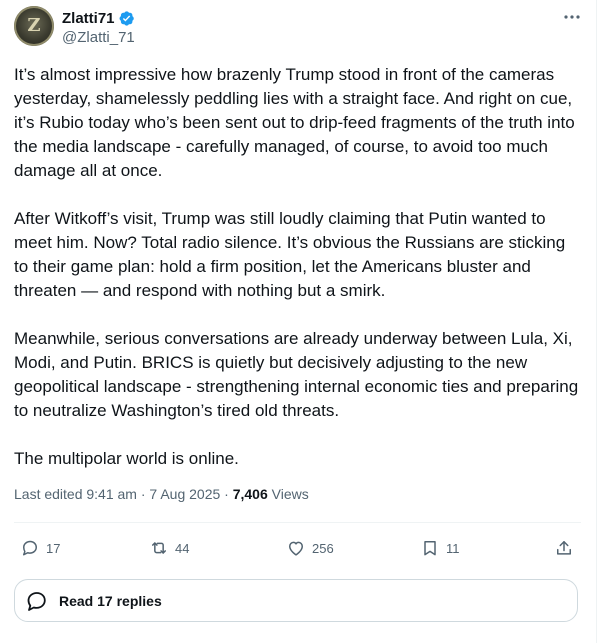  Describe the element at coordinates (323, 548) in the screenshot. I see `like-count: 256` at that location.